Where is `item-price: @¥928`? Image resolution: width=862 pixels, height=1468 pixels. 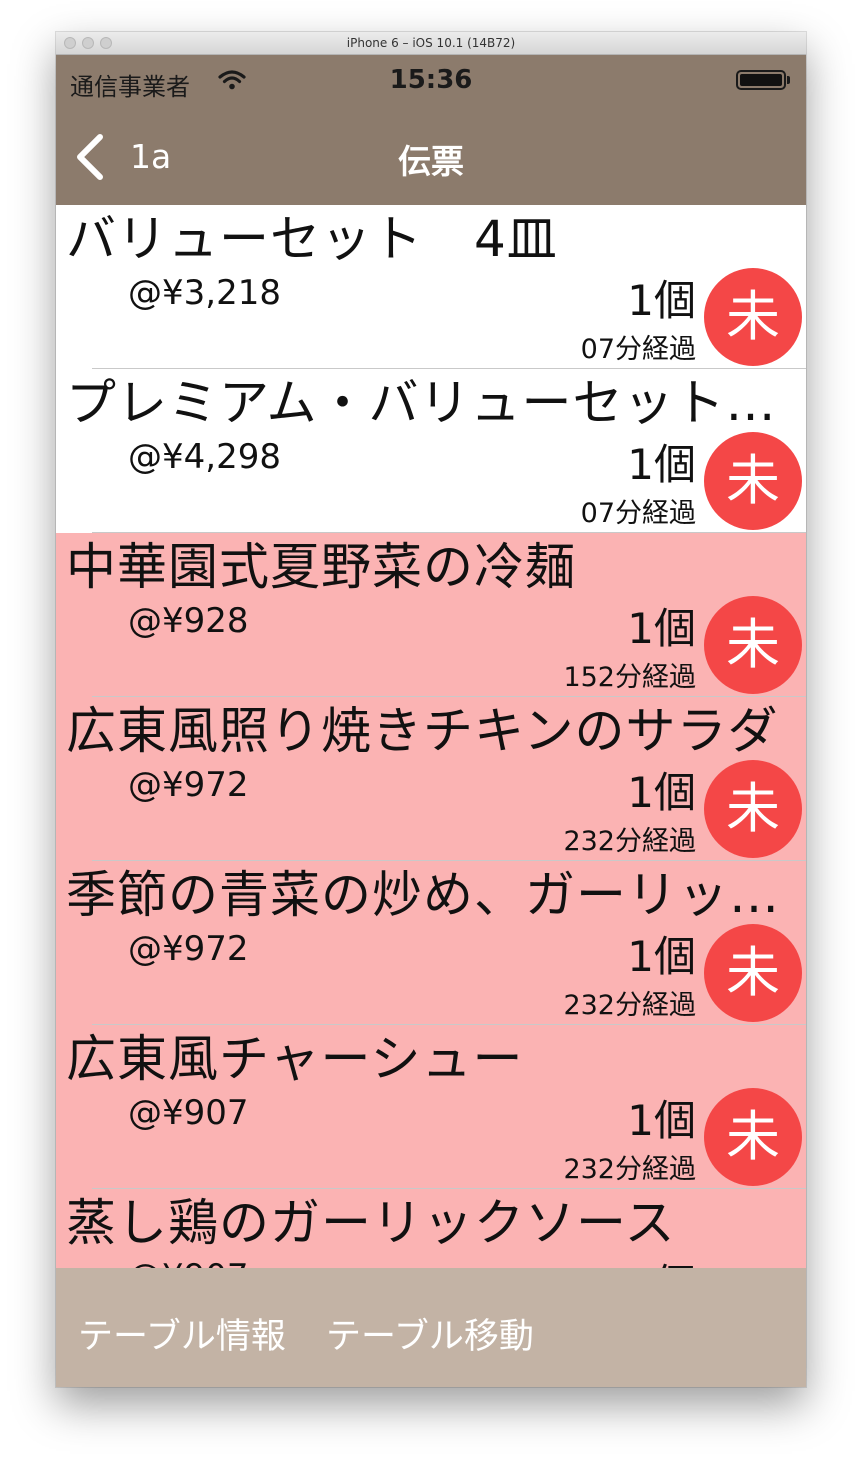 item-price: @¥928 is located at coordinates (188, 621).